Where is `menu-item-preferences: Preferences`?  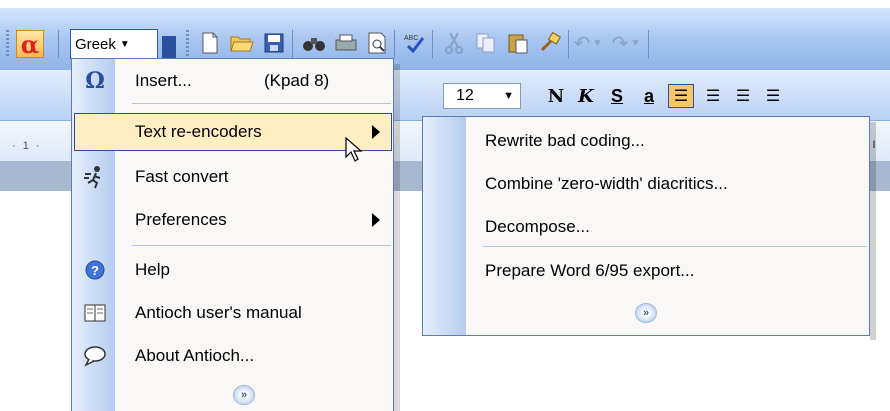
menu-item-preferences: Preferences is located at coordinates (233, 220).